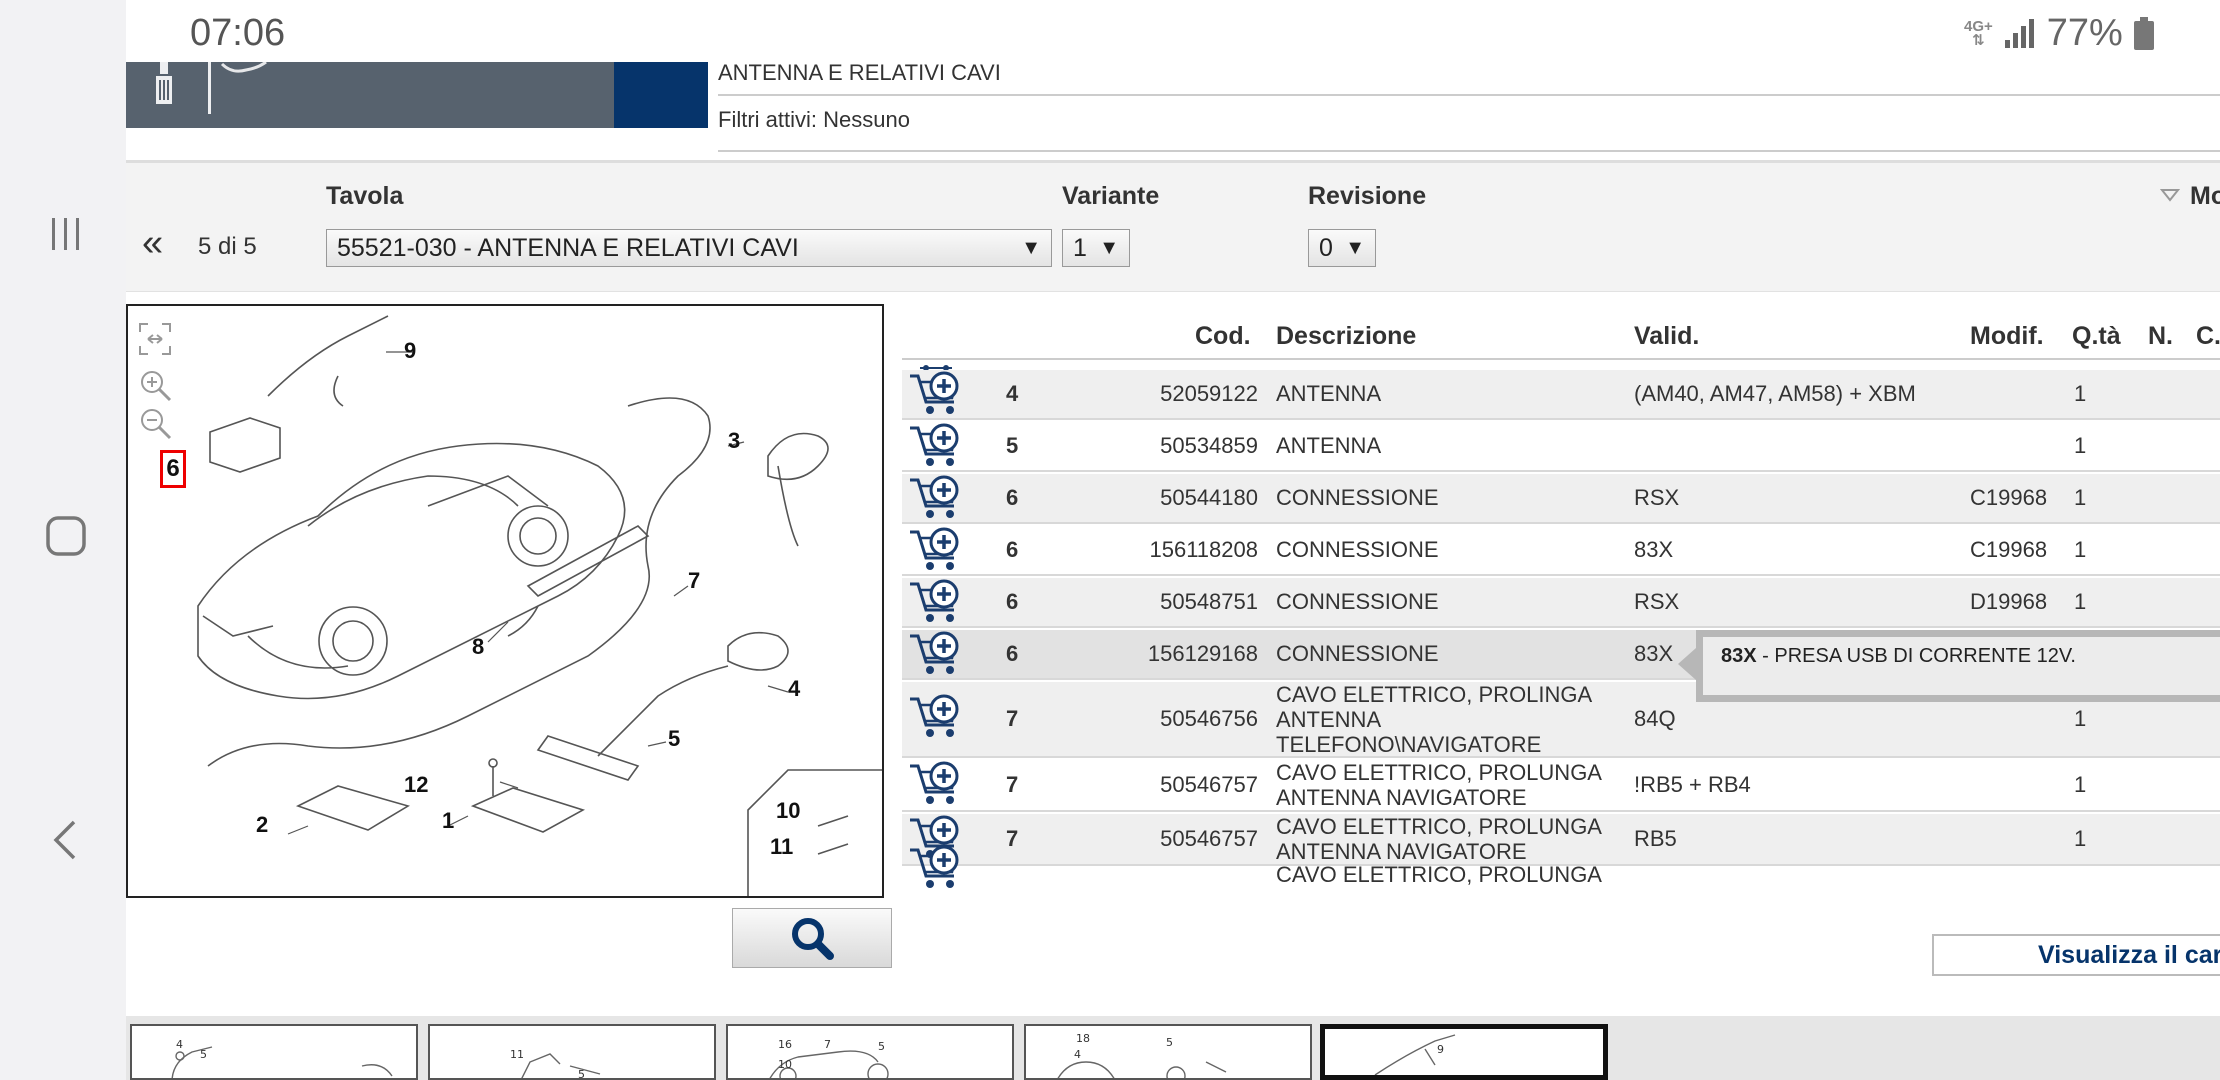 Image resolution: width=2220 pixels, height=1080 pixels. I want to click on diagram-callout: 12, so click(416, 785).